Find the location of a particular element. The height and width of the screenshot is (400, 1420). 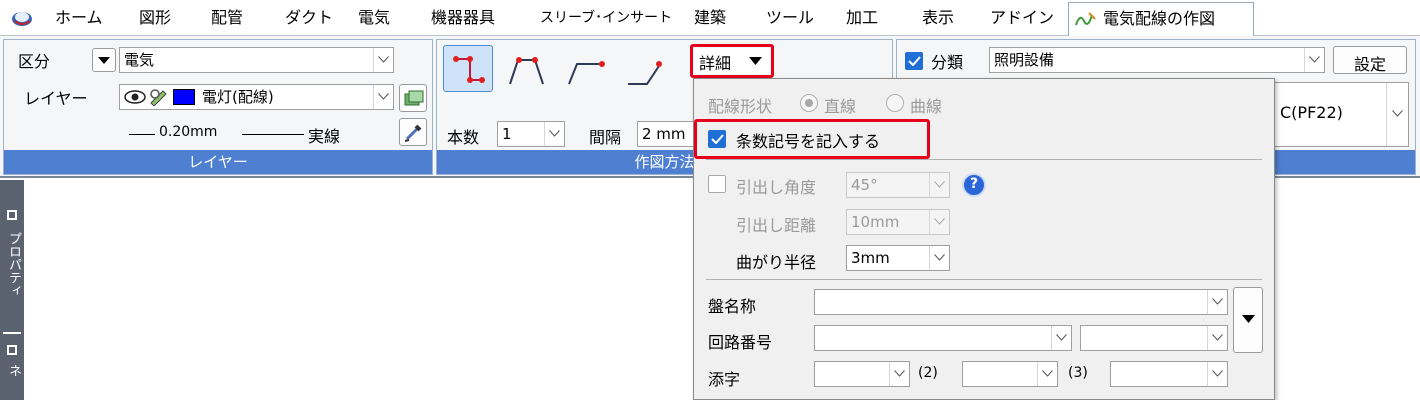

radio-straight-label: 直線 is located at coordinates (840, 106).